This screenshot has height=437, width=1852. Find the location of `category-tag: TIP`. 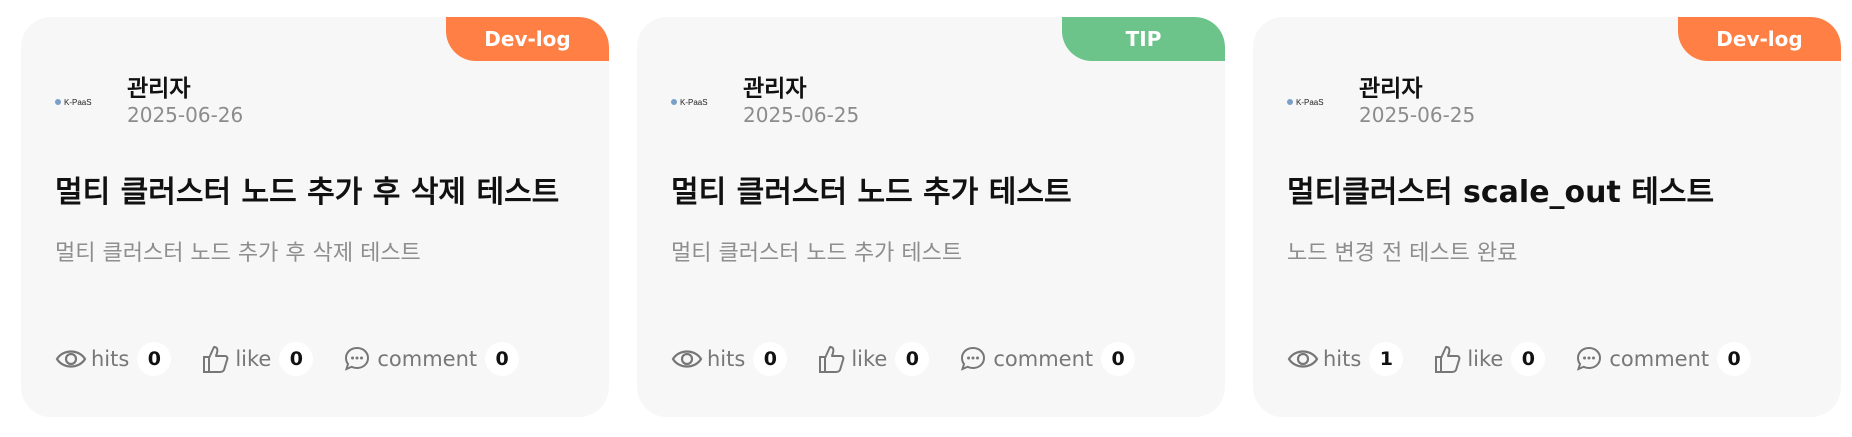

category-tag: TIP is located at coordinates (1143, 39).